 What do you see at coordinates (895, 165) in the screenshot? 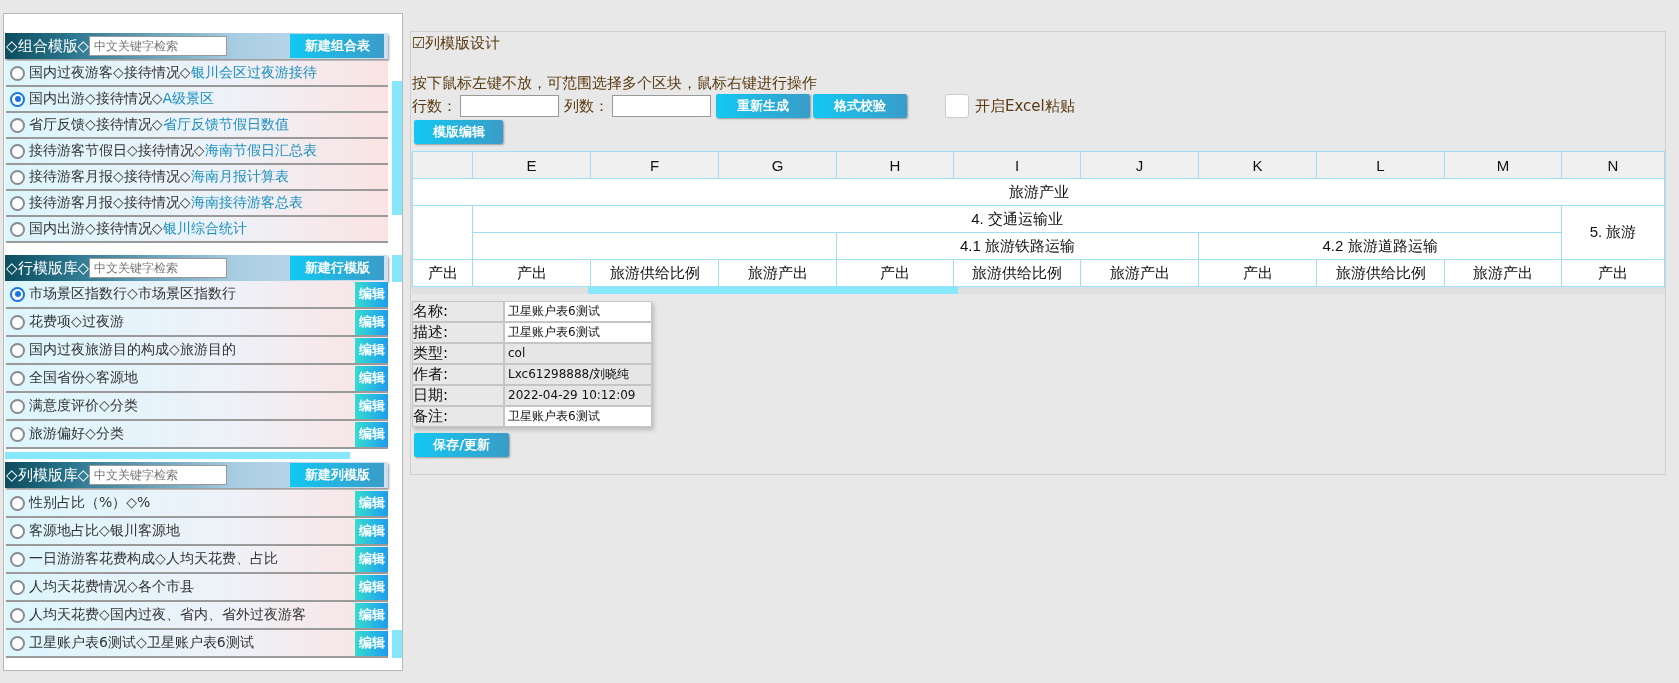
I see `column-header: H` at bounding box center [895, 165].